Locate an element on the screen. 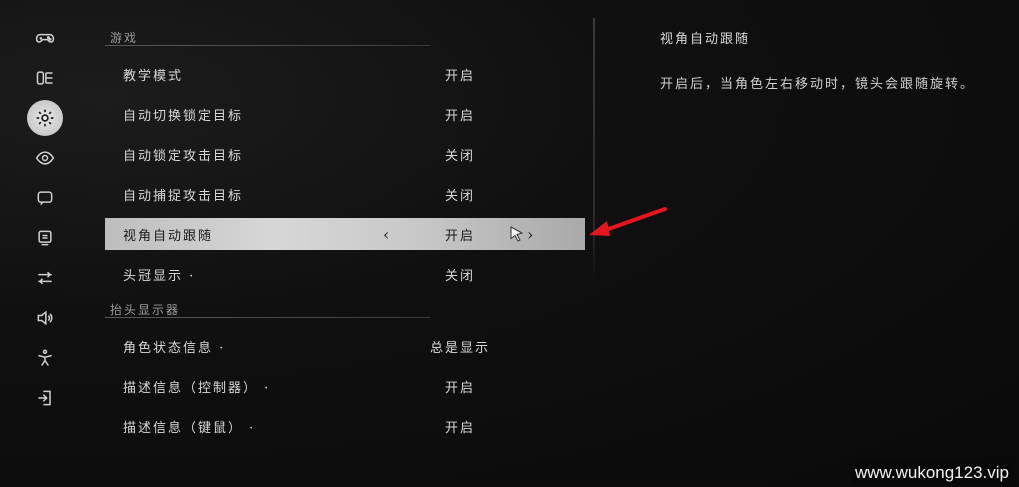 The width and height of the screenshot is (1019, 487). accessibility-icon is located at coordinates (45, 358).